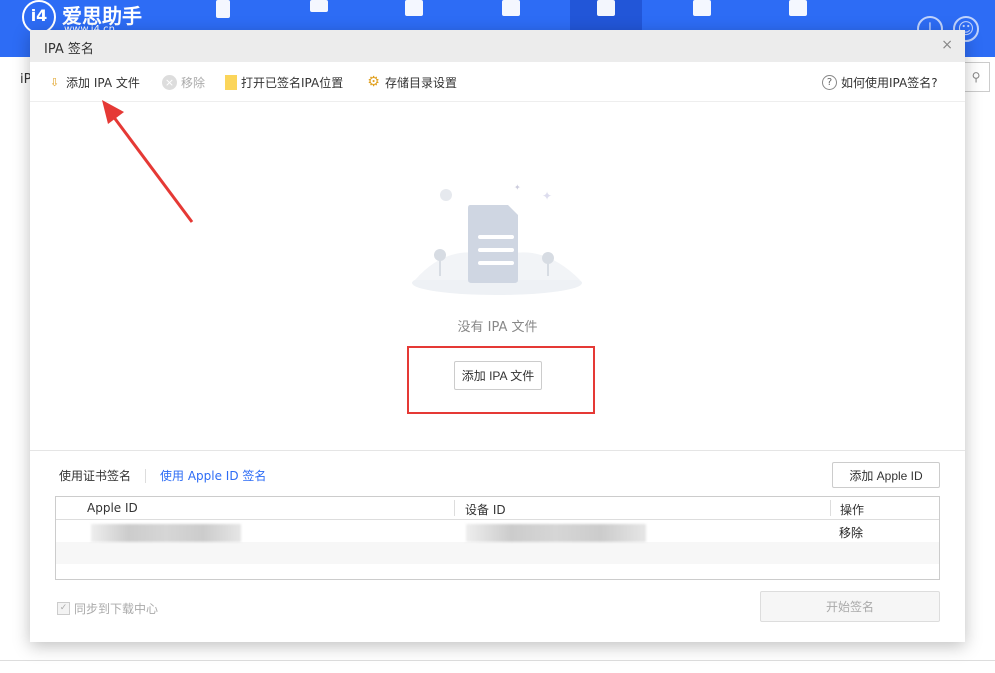 This screenshot has width=995, height=673. What do you see at coordinates (829, 82) in the screenshot?
I see `help-icon: ?` at bounding box center [829, 82].